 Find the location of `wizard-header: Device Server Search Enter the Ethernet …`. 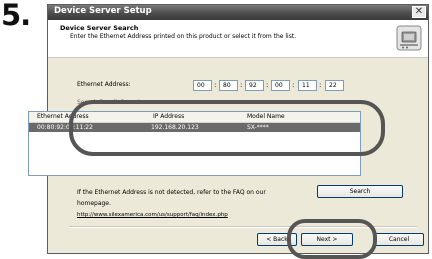

wizard-header: Device Server Search Enter the Ethernet … is located at coordinates (238, 39).